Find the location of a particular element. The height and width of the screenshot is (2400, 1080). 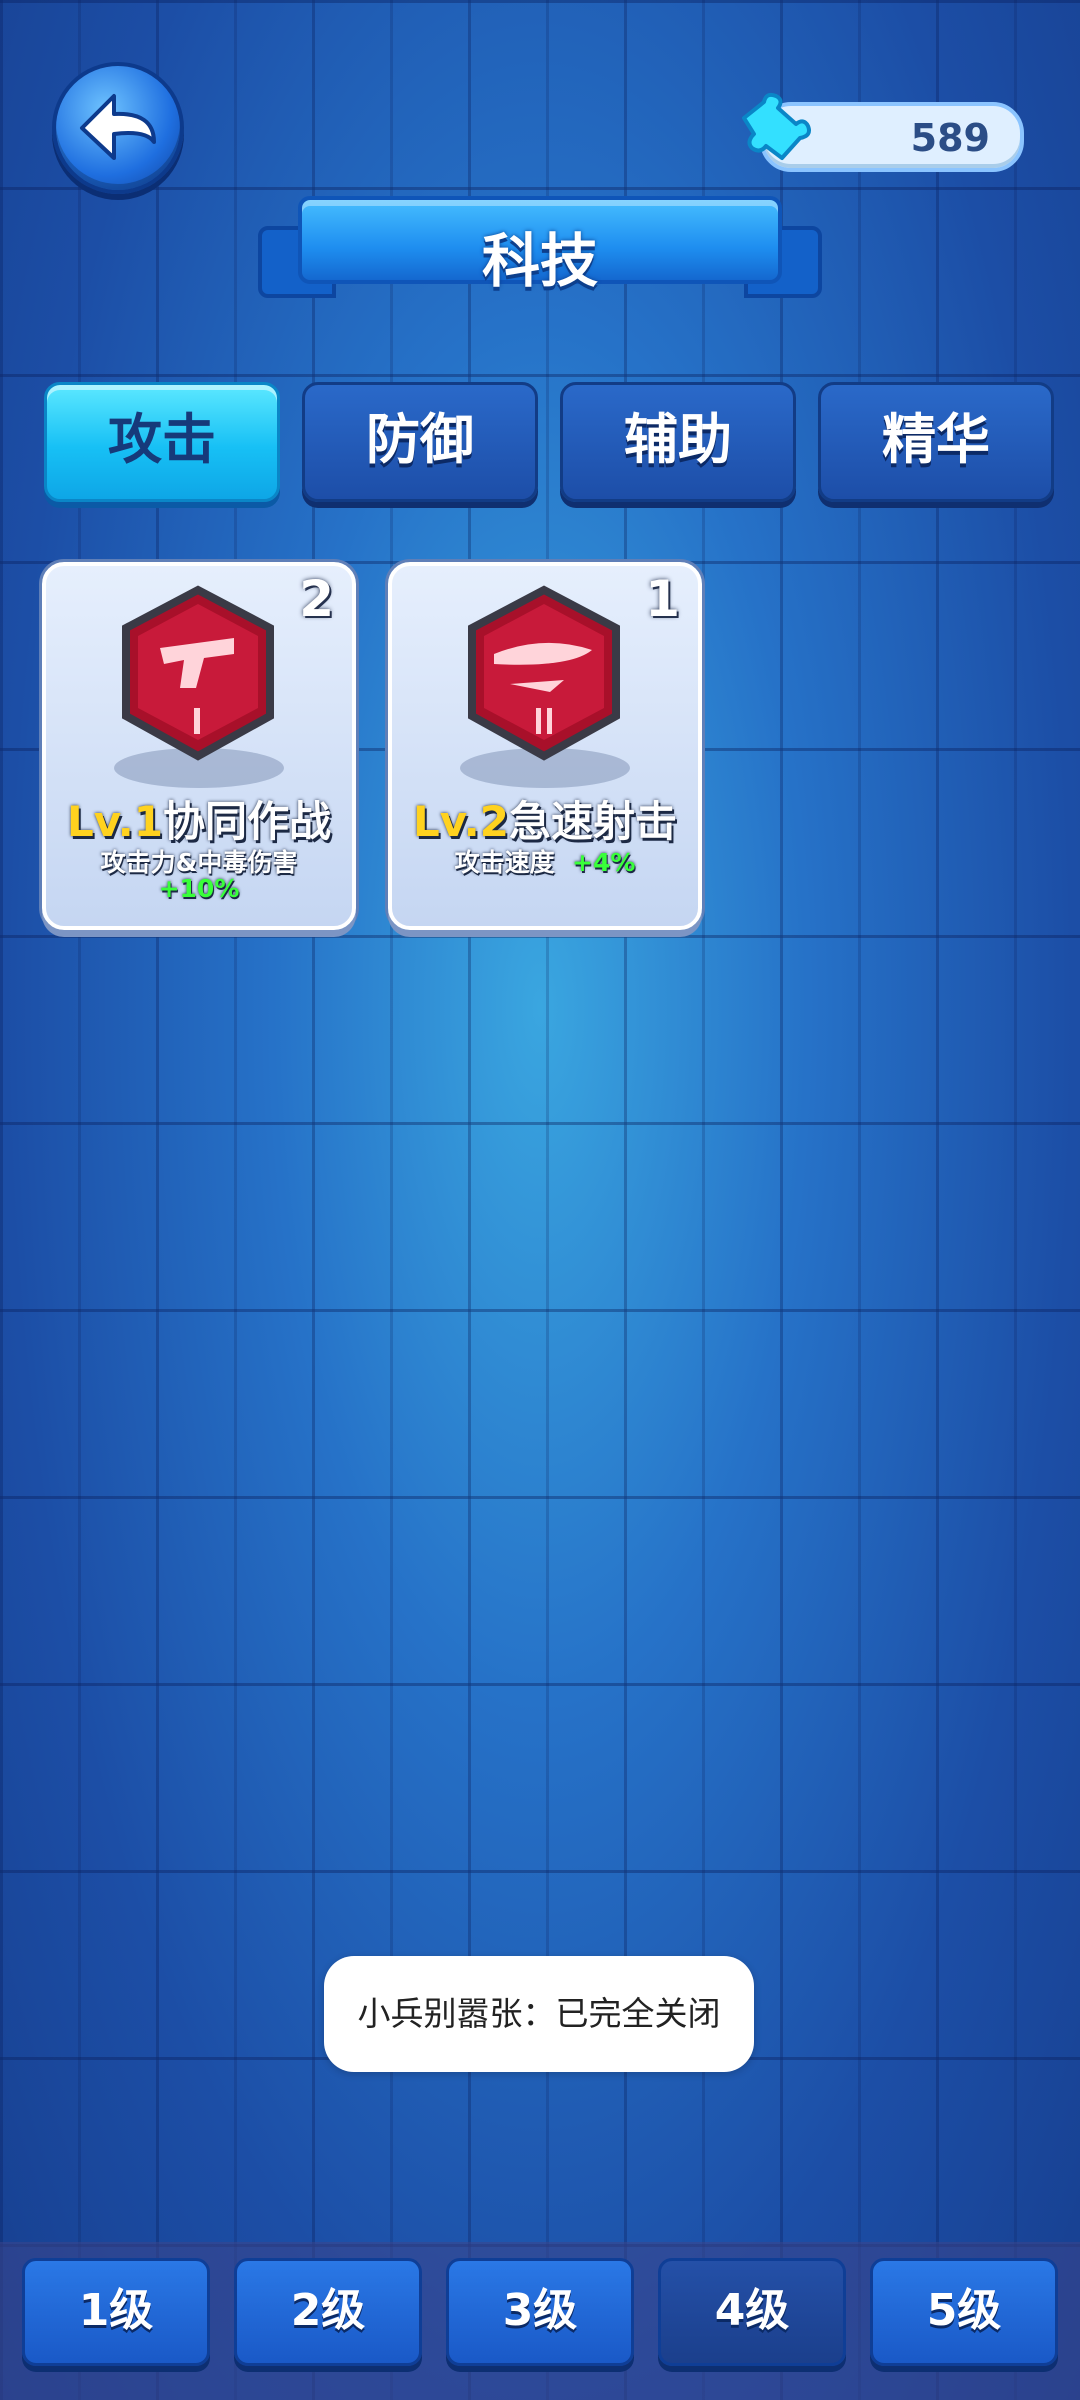

card-desc-text: 攻击力&中毒伤害 is located at coordinates (199, 862).